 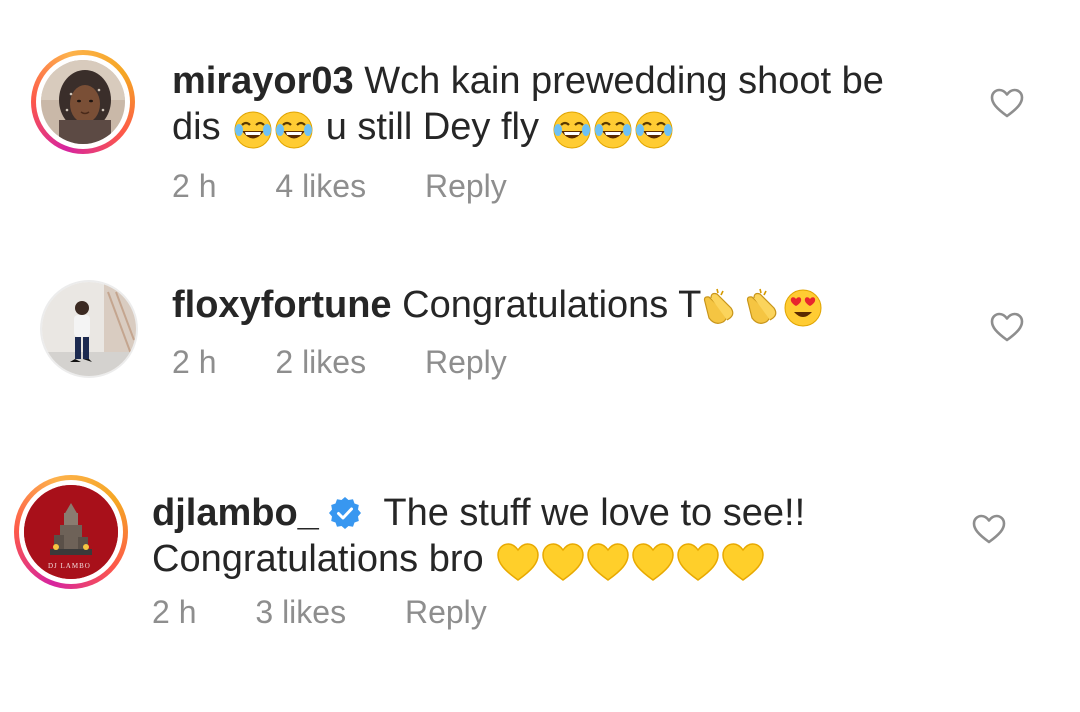 I want to click on comment-body-line2: dis, so click(x=196, y=127).